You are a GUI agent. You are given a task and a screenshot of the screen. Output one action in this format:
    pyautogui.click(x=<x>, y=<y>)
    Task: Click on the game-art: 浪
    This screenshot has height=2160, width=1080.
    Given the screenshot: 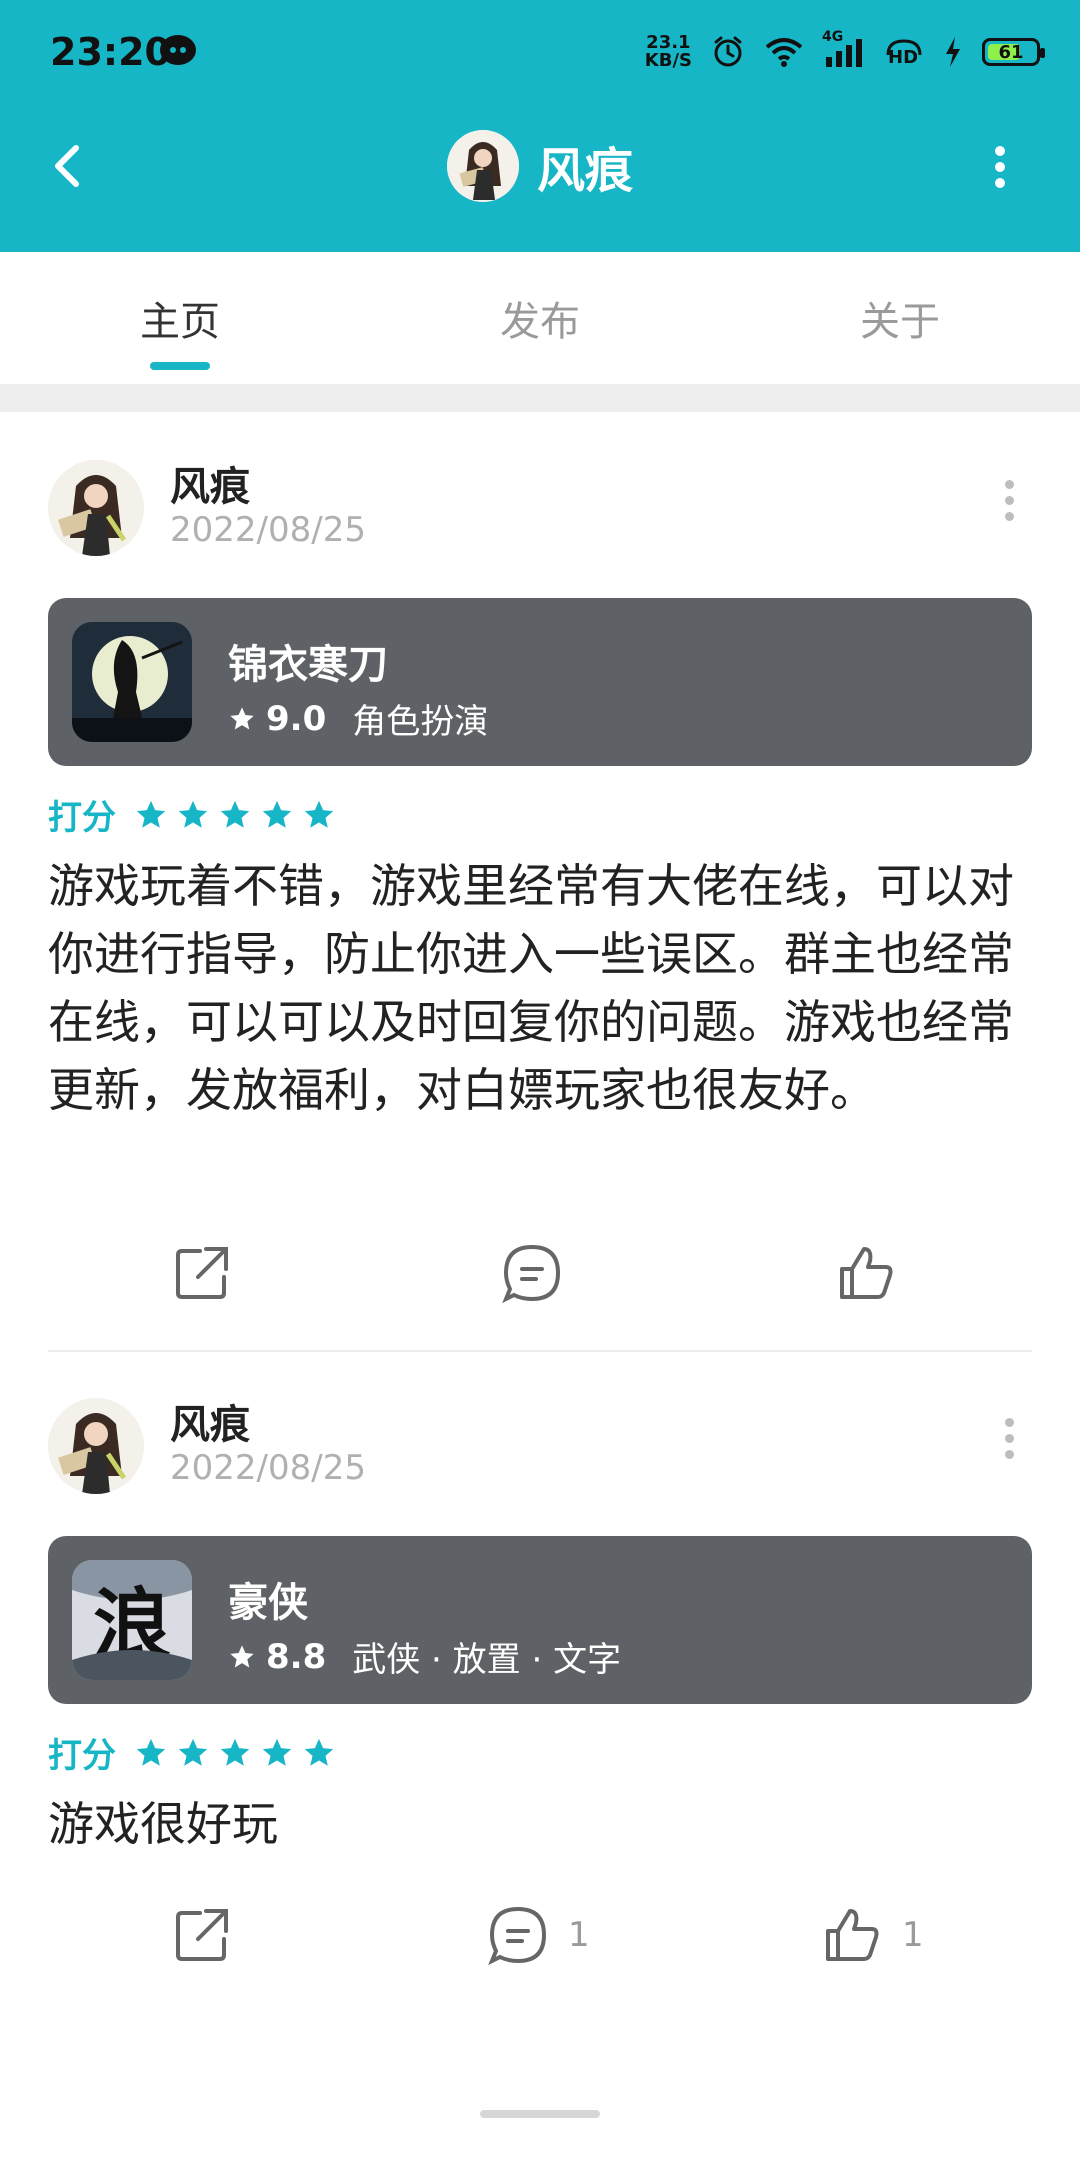 What is the action you would take?
    pyautogui.click(x=132, y=1620)
    